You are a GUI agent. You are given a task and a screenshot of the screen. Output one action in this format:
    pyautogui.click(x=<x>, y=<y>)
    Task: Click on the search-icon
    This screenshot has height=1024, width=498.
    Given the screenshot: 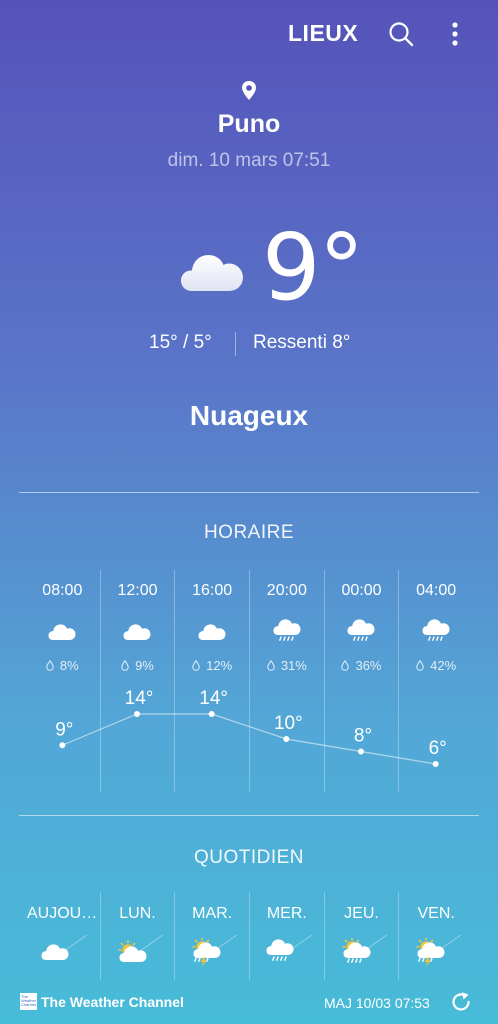 What is the action you would take?
    pyautogui.click(x=401, y=34)
    